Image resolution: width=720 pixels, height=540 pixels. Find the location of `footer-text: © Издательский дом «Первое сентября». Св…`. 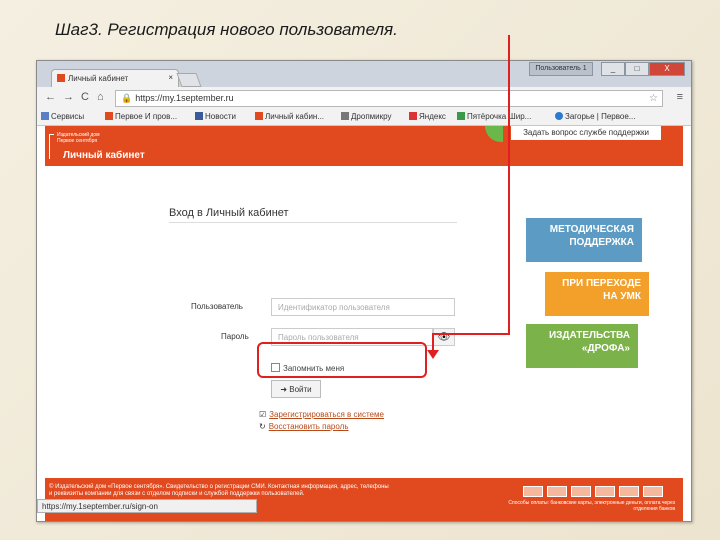

footer-text: © Издательский дом «Первое сентября». Св… is located at coordinates (219, 490).